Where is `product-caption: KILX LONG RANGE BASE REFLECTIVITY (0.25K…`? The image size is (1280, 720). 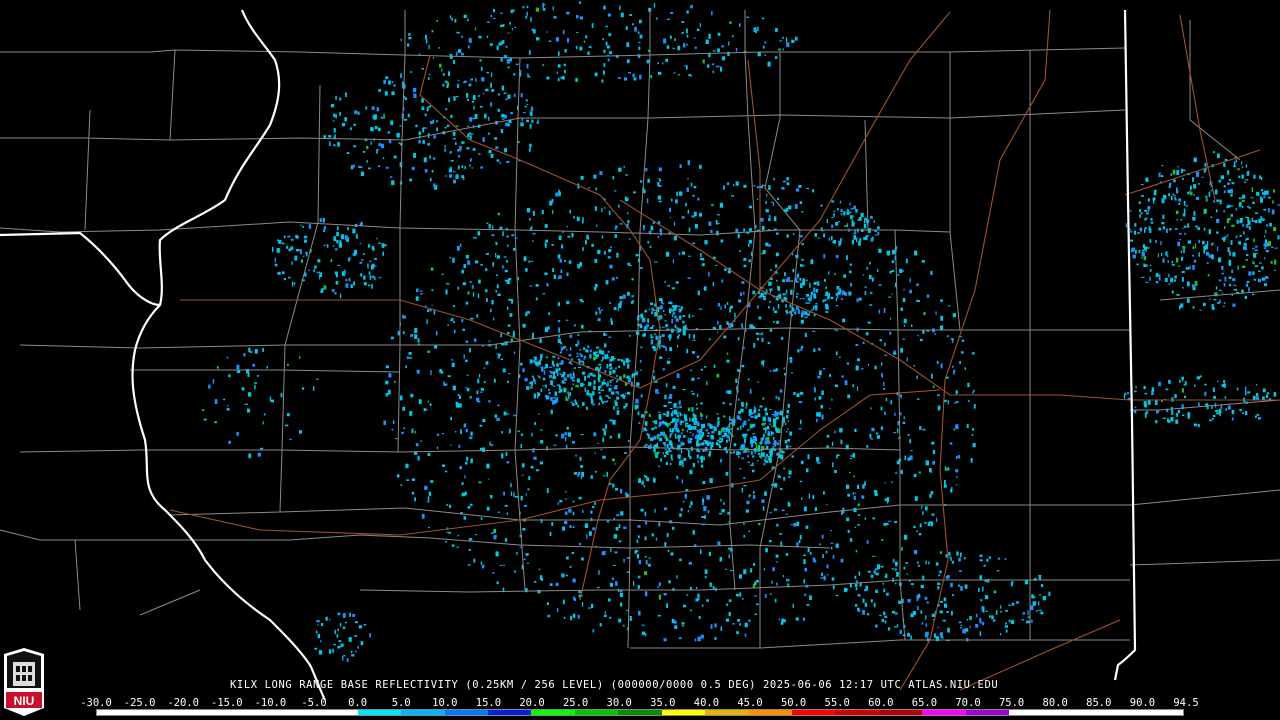
product-caption: KILX LONG RANGE BASE REFLECTIVITY (0.25K… is located at coordinates (614, 685).